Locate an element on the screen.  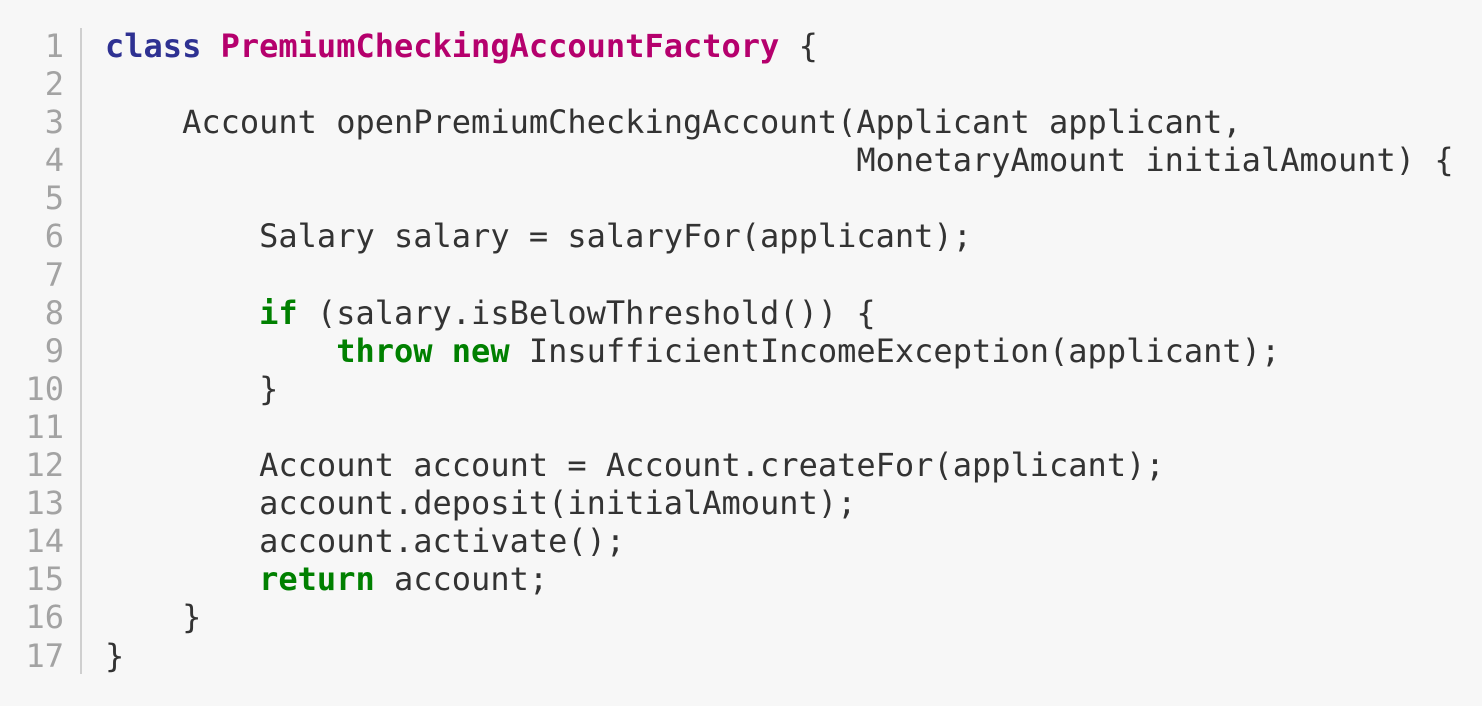
line-number: 14 is located at coordinates (44, 541).